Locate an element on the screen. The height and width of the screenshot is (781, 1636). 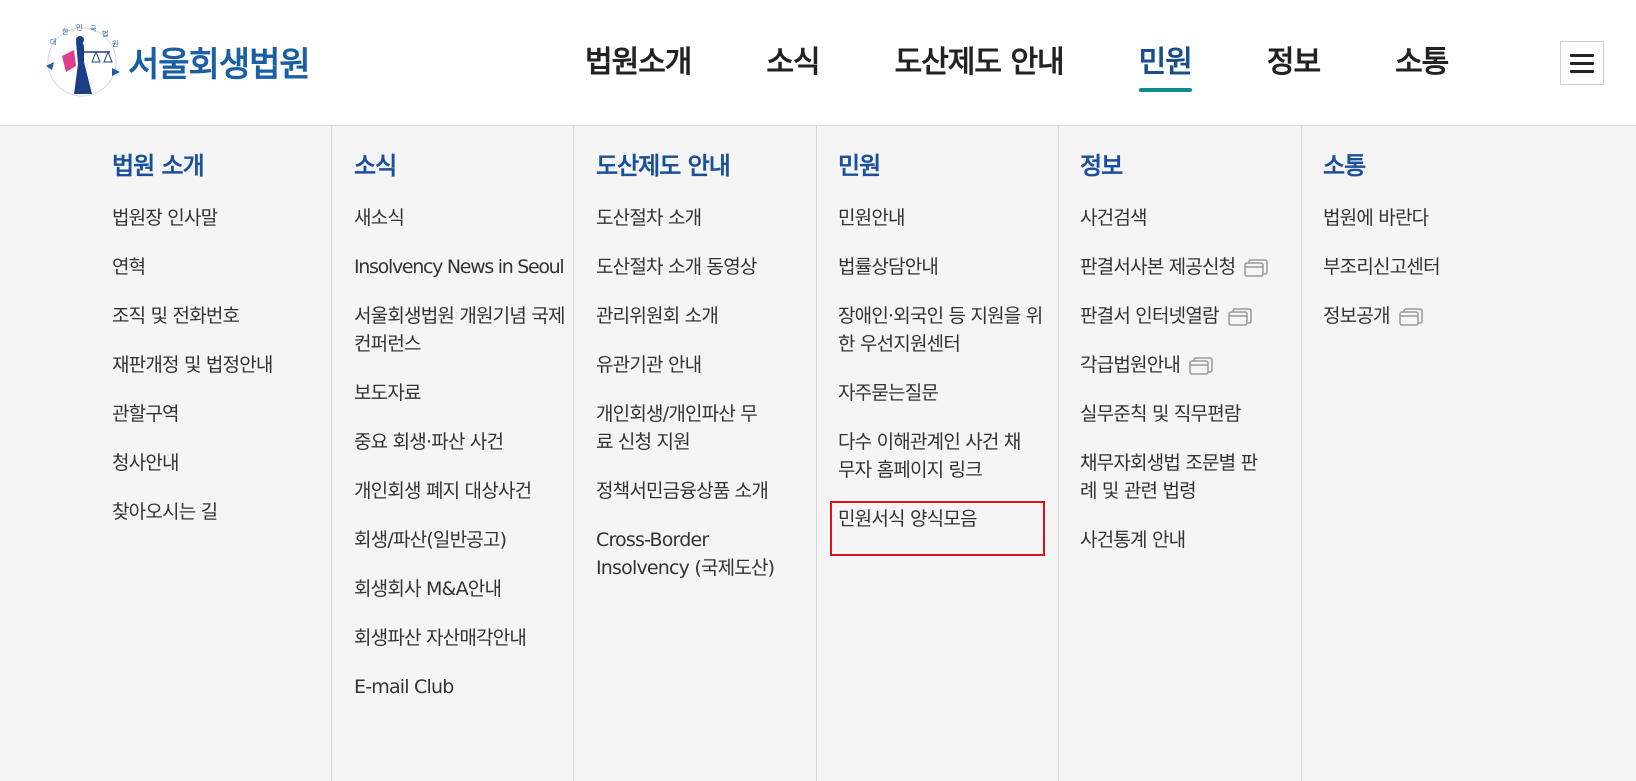
main-navigation: 법원소개 소식 도산제도 안내 민원 정보 소통 is located at coordinates (1004, 63).